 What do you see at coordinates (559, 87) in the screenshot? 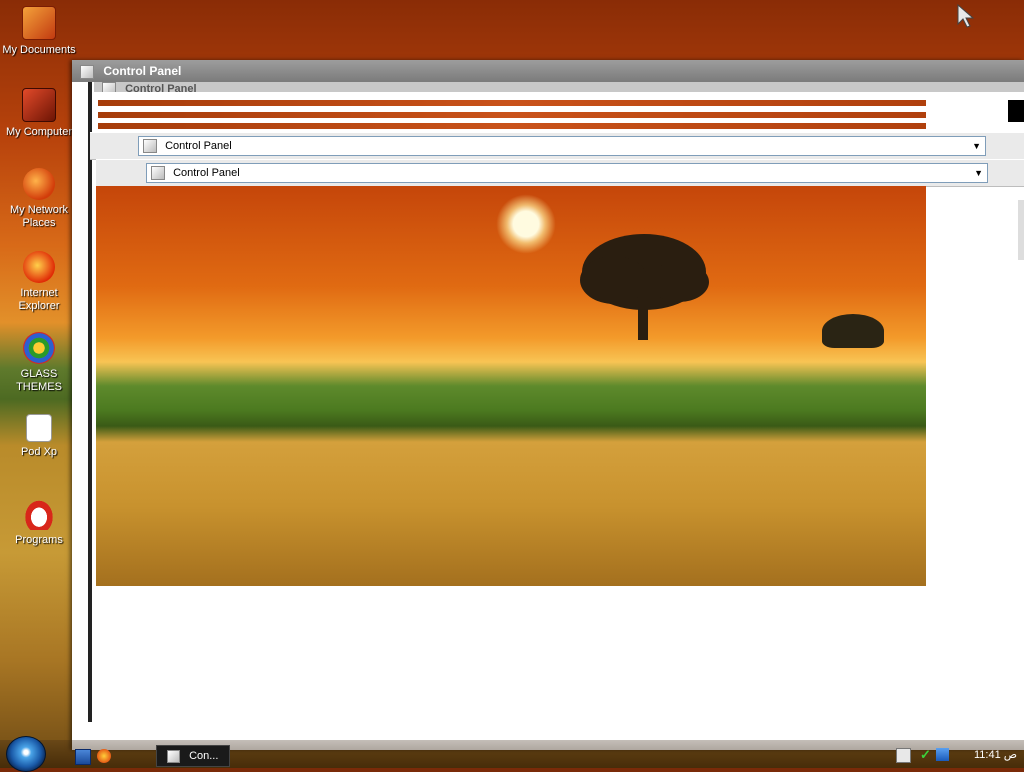
I see `ghost-titlebar: Control Panel` at bounding box center [559, 87].